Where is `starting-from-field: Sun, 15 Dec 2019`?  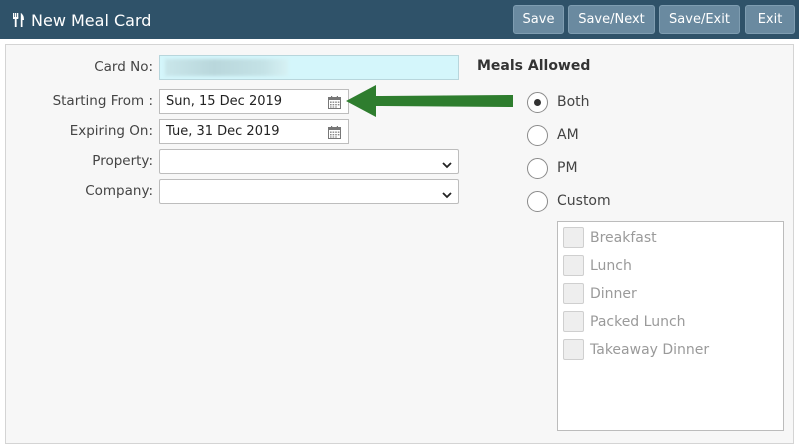
starting-from-field: Sun, 15 Dec 2019 is located at coordinates (254, 101).